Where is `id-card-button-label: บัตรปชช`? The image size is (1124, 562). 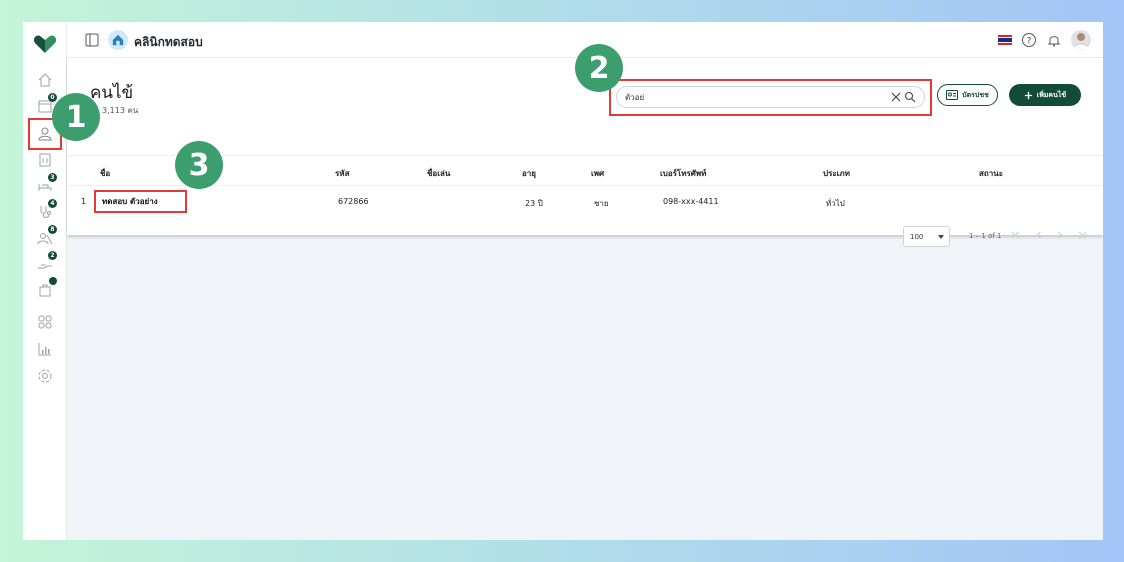
id-card-button-label: บัตรปชช is located at coordinates (975, 94).